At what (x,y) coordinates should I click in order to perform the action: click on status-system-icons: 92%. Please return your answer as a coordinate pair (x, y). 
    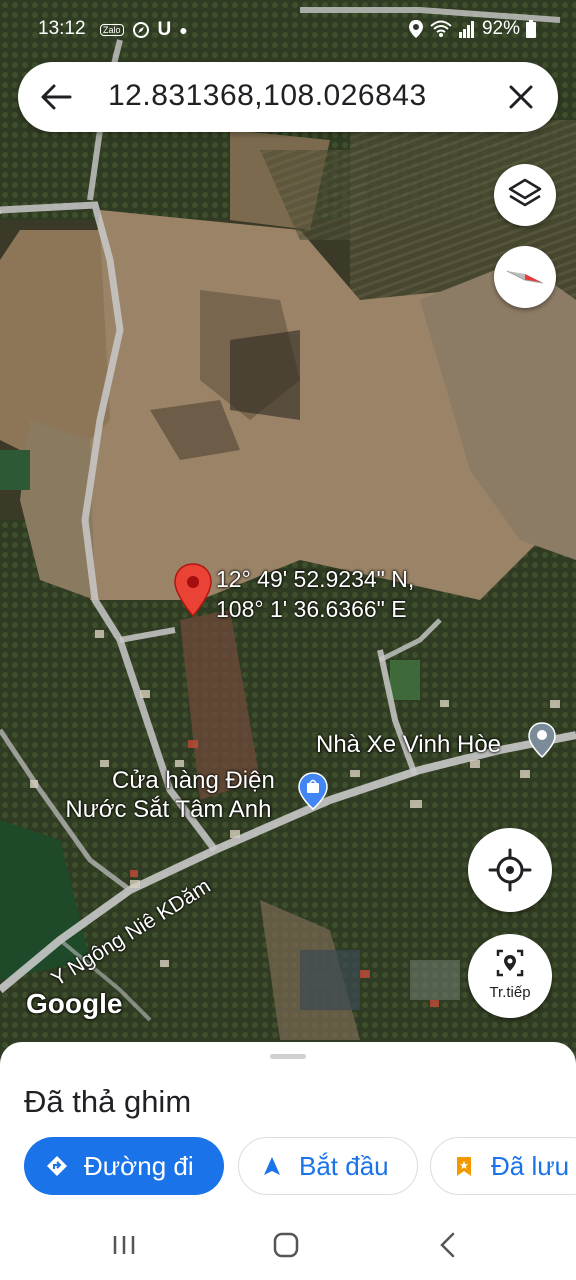
    Looking at the image, I should click on (472, 29).